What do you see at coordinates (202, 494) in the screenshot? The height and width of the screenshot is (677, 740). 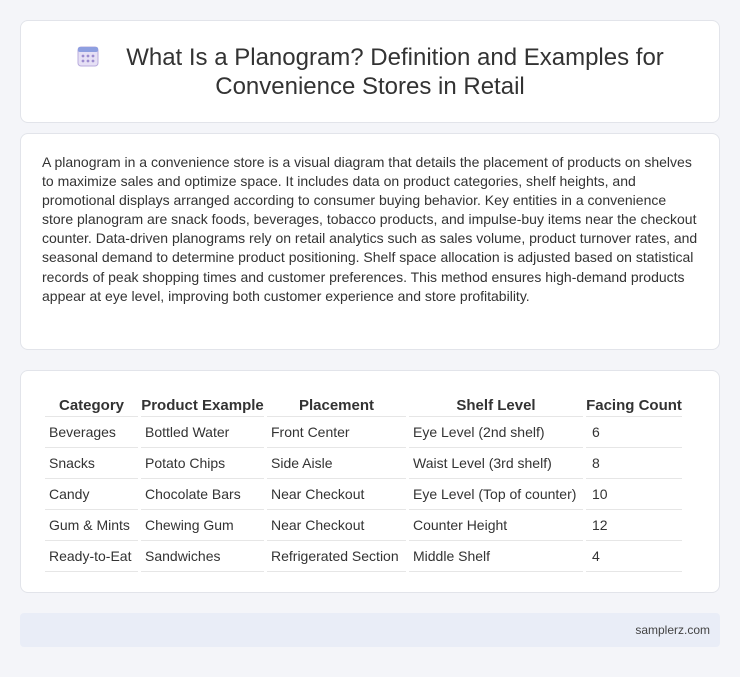 I see `table-cell: Chocolate Bars` at bounding box center [202, 494].